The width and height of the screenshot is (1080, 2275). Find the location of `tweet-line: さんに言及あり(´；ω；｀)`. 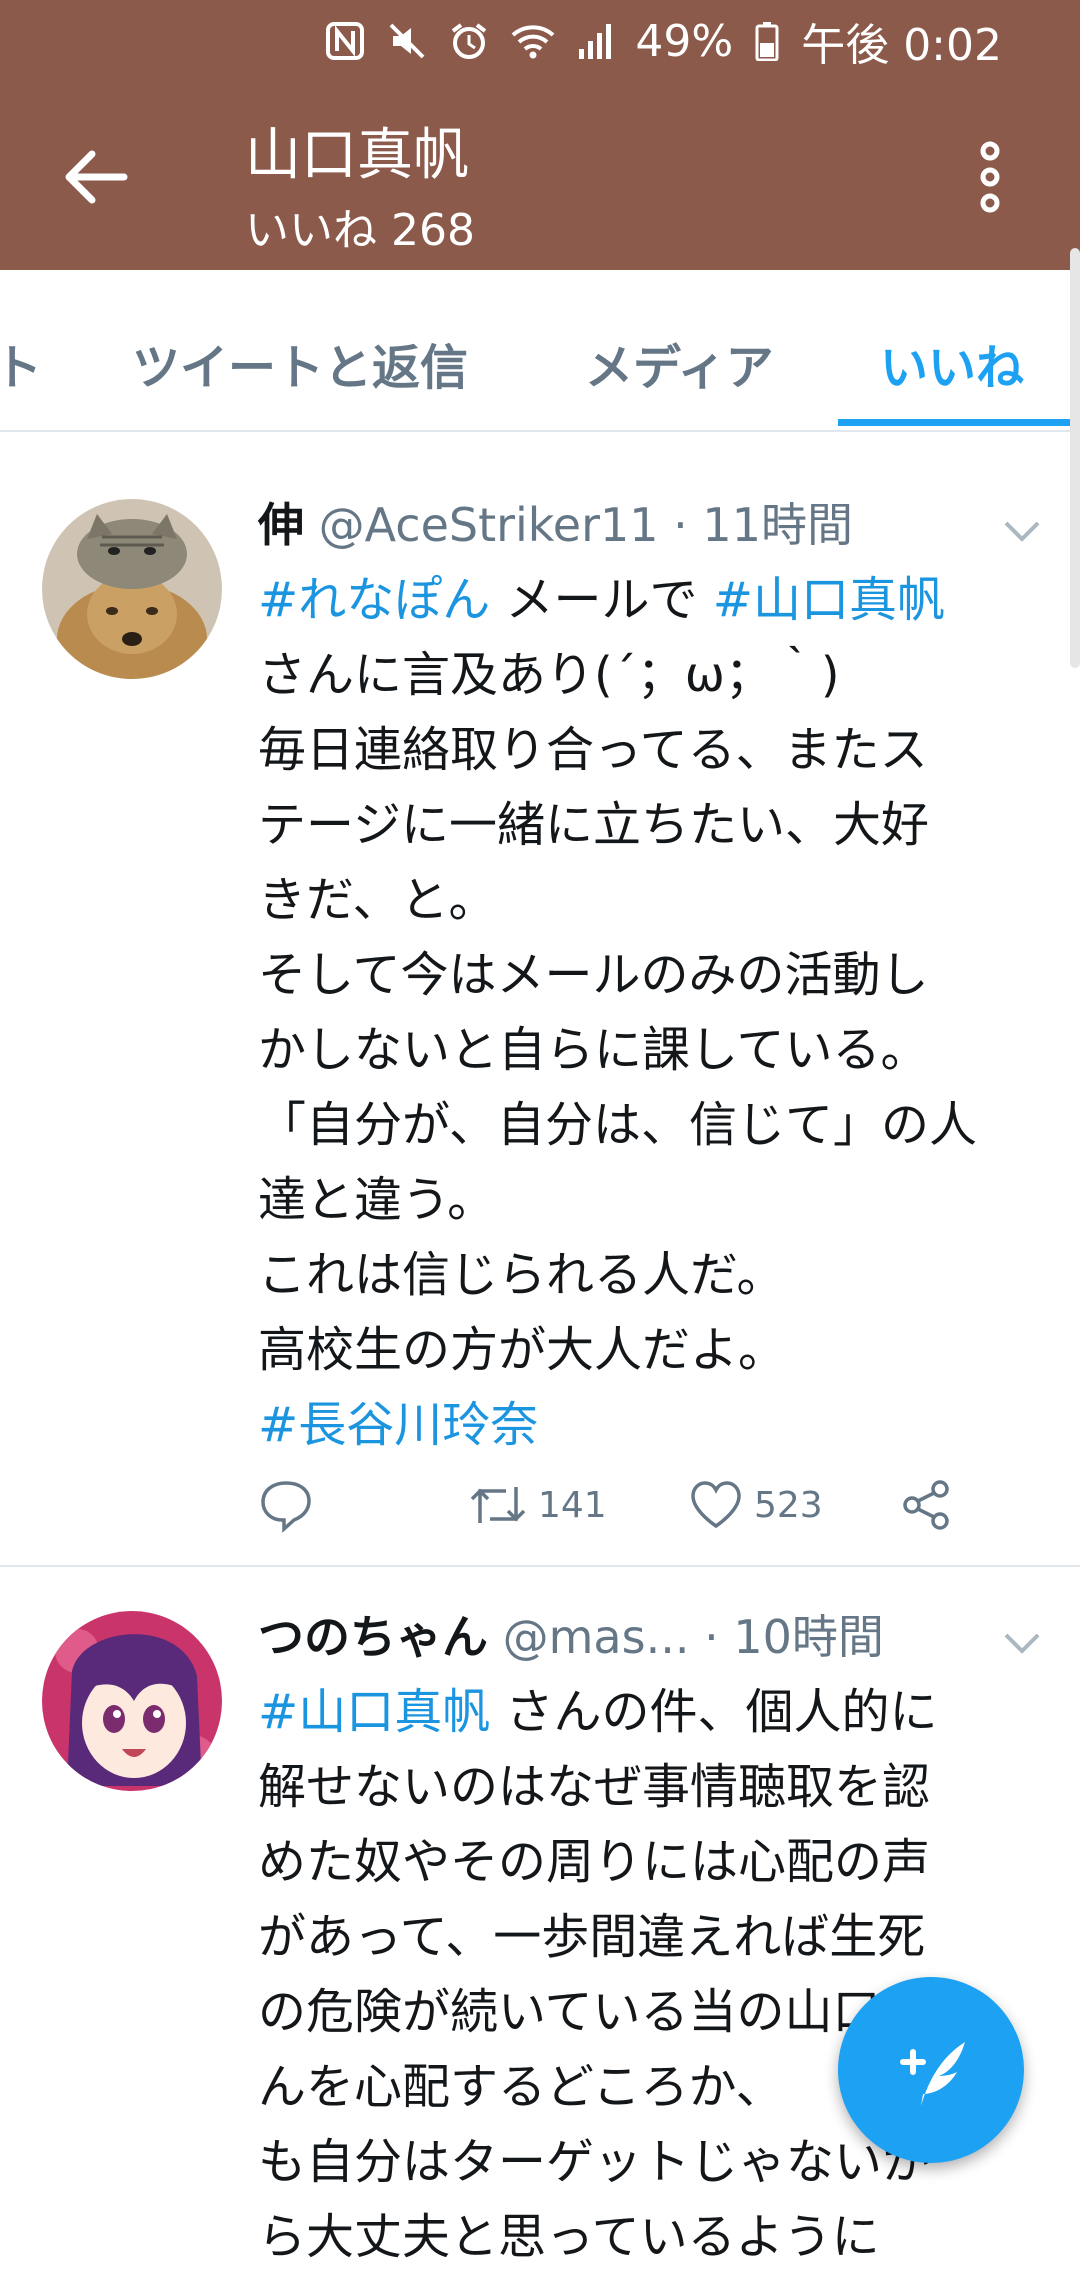

tweet-line: さんに言及あり(´；ω；｀) is located at coordinates (549, 675).